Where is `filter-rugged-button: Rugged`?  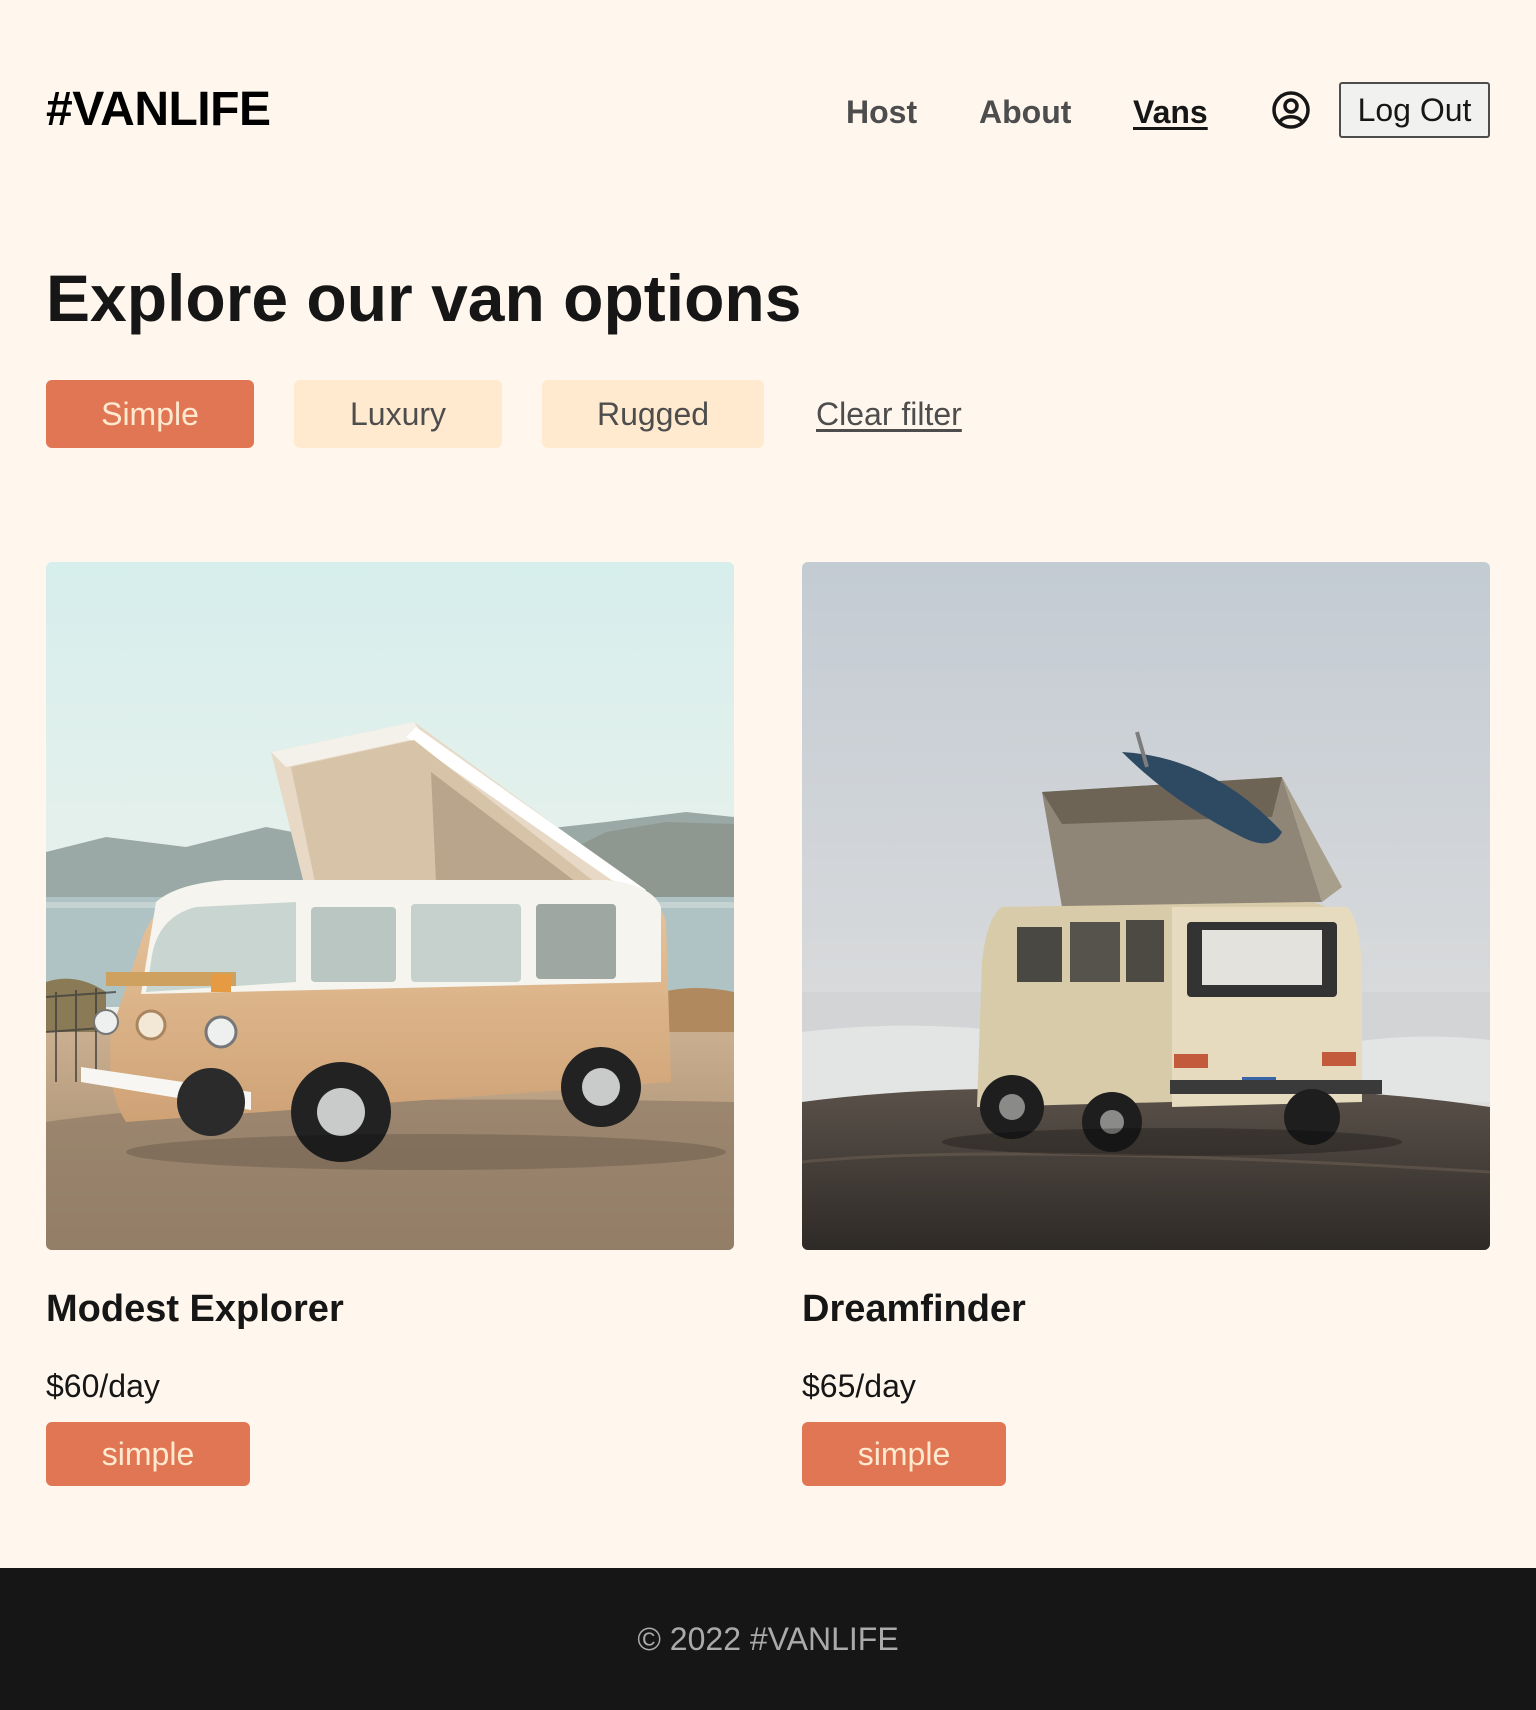 filter-rugged-button: Rugged is located at coordinates (653, 414).